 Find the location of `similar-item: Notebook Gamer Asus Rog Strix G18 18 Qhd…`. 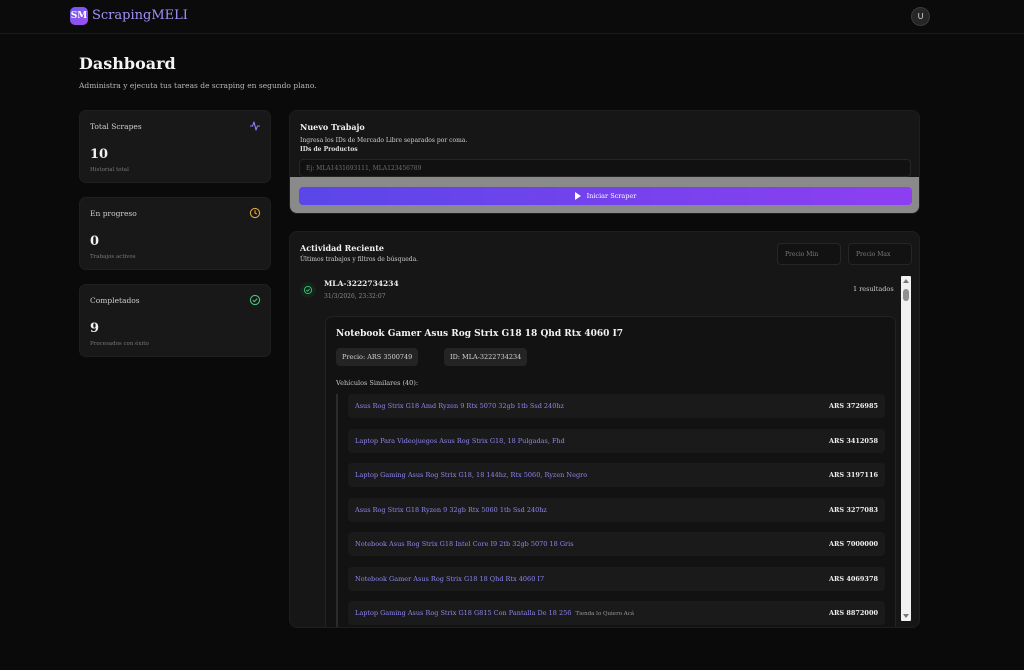

similar-item: Notebook Gamer Asus Rog Strix G18 18 Qhd… is located at coordinates (616, 579).